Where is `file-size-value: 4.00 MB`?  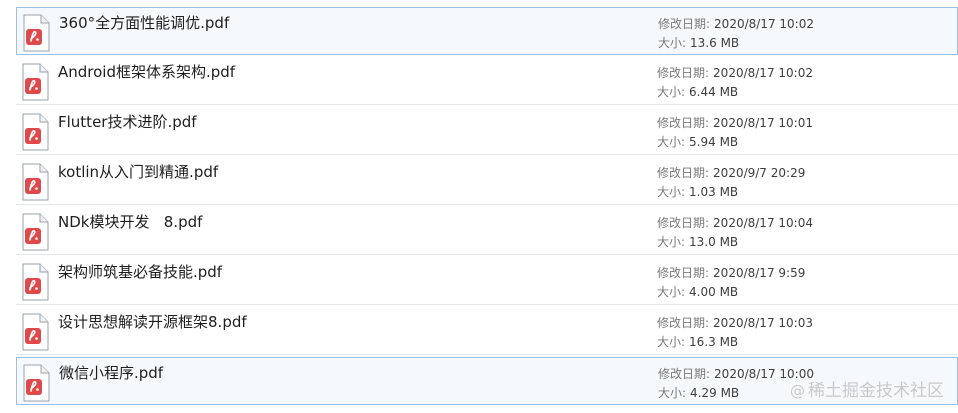
file-size-value: 4.00 MB is located at coordinates (714, 292).